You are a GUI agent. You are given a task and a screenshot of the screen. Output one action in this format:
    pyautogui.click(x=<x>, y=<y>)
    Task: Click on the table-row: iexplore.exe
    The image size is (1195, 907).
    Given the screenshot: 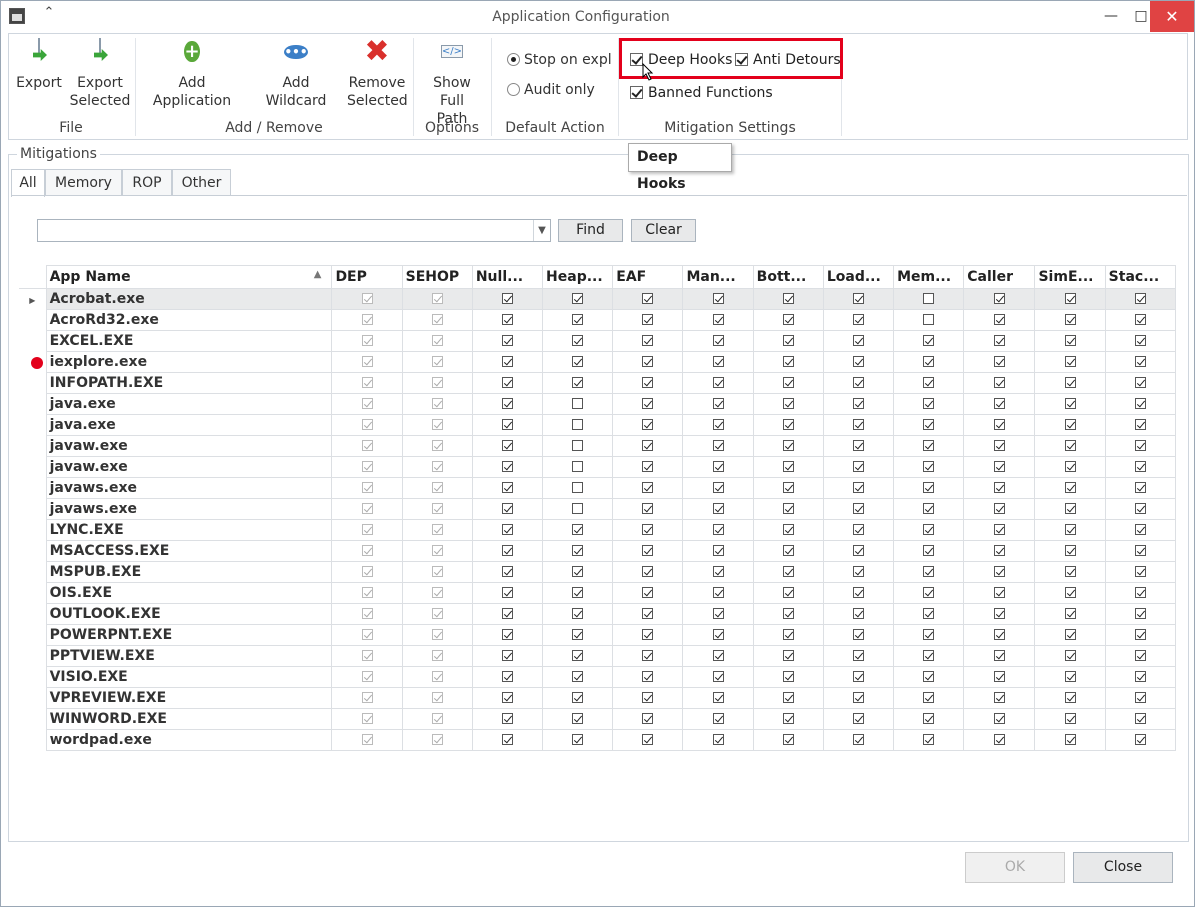 What is the action you would take?
    pyautogui.click(x=598, y=362)
    